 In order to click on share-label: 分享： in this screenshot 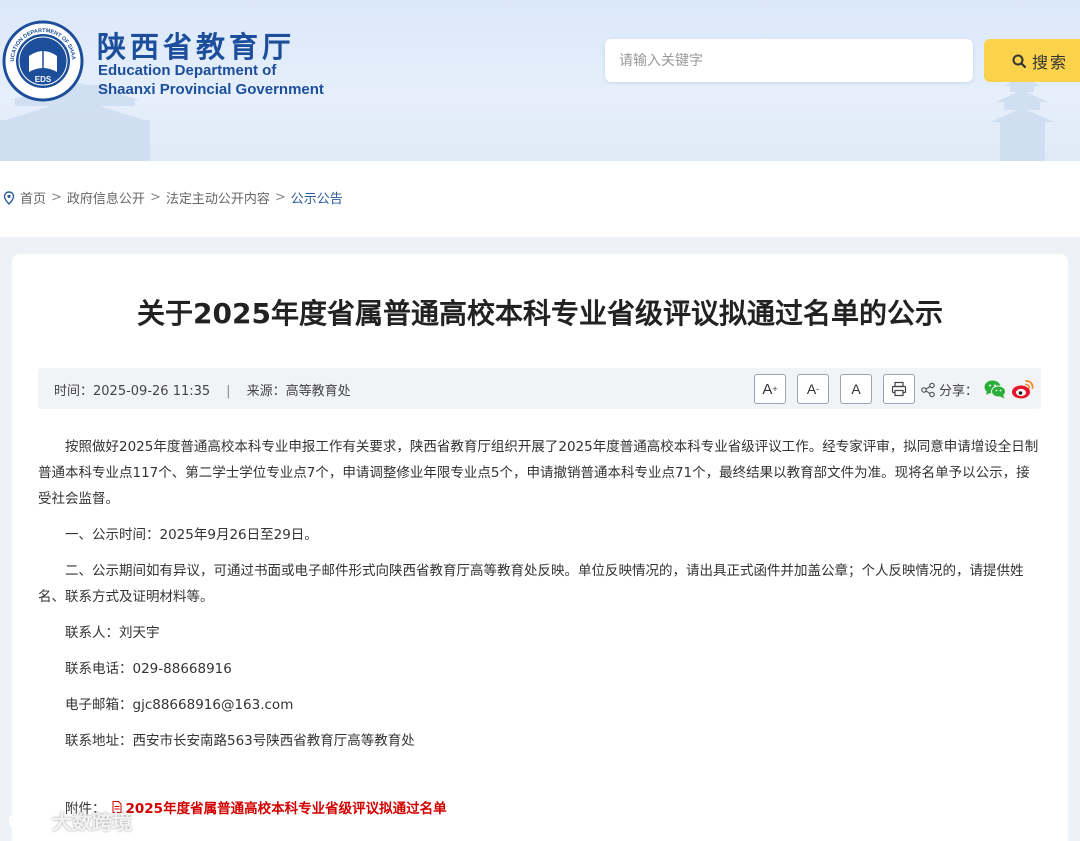, I will do `click(949, 389)`.